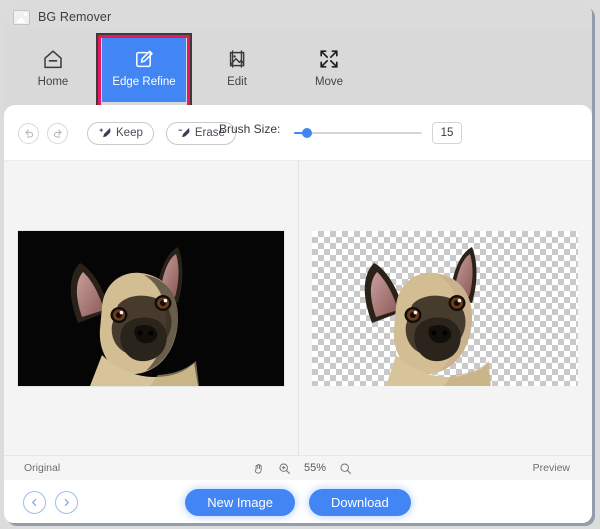 The height and width of the screenshot is (529, 600). Describe the element at coordinates (237, 82) in the screenshot. I see `tool-edit-label: Edit` at that location.